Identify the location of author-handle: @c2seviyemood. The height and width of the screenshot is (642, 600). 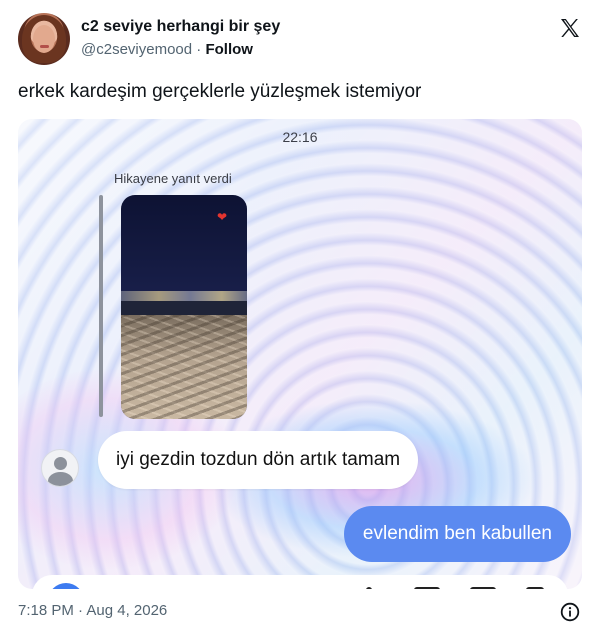
(136, 49).